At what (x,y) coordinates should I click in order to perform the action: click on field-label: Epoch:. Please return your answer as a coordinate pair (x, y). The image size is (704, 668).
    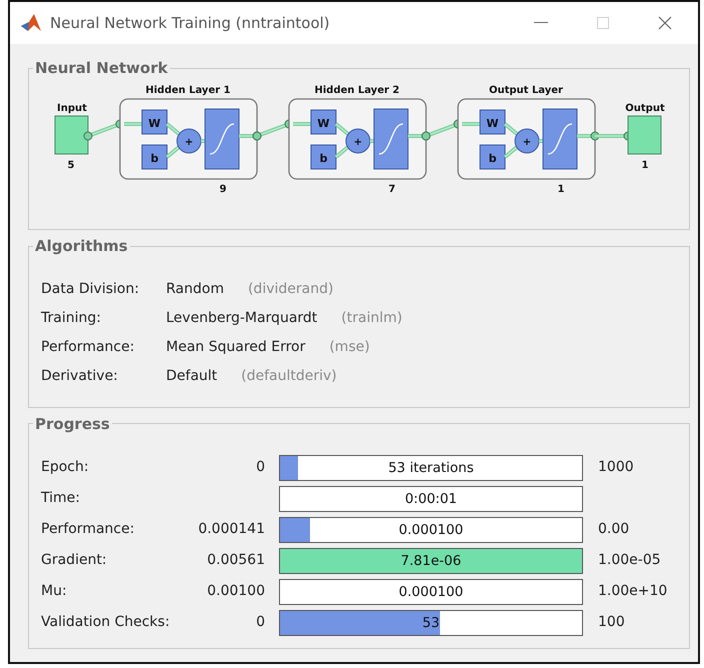
    Looking at the image, I should click on (65, 467).